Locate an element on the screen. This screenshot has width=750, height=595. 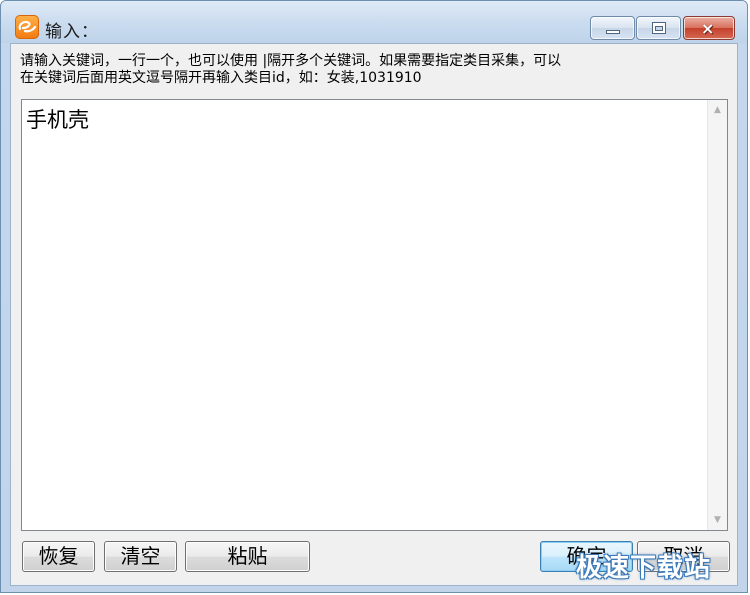
clear-button: 清空 is located at coordinates (140, 556).